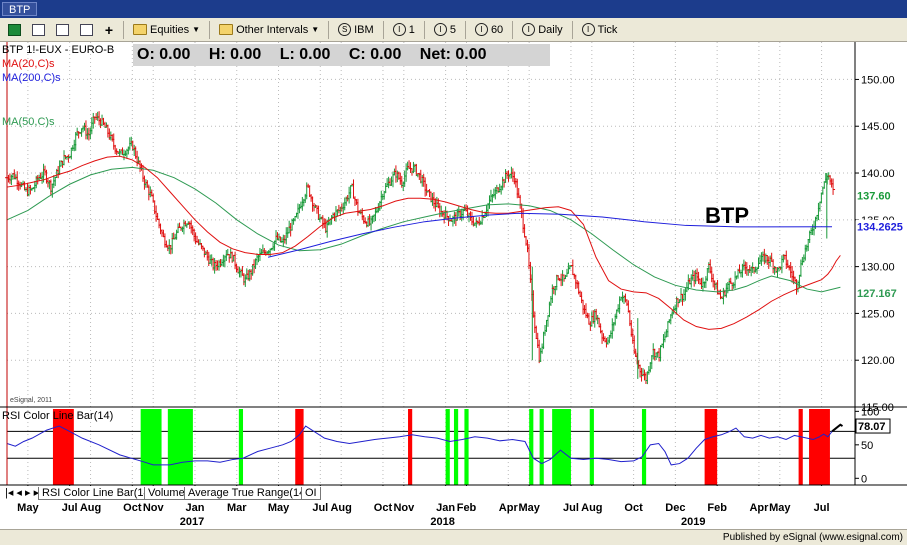  I want to click on high-value: H: 0.00, so click(235, 54).